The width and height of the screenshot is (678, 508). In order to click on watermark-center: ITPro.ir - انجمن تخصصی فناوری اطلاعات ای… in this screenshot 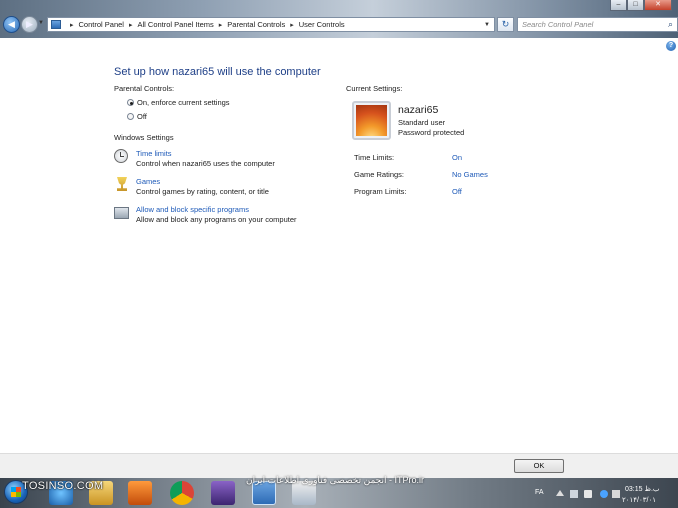, I will do `click(334, 480)`.